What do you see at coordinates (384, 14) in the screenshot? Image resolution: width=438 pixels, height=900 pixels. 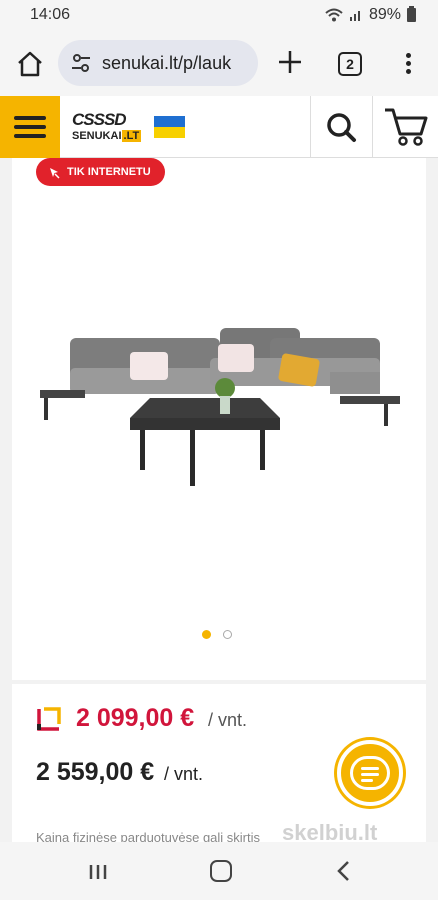 I see `battery-percent: 89%` at bounding box center [384, 14].